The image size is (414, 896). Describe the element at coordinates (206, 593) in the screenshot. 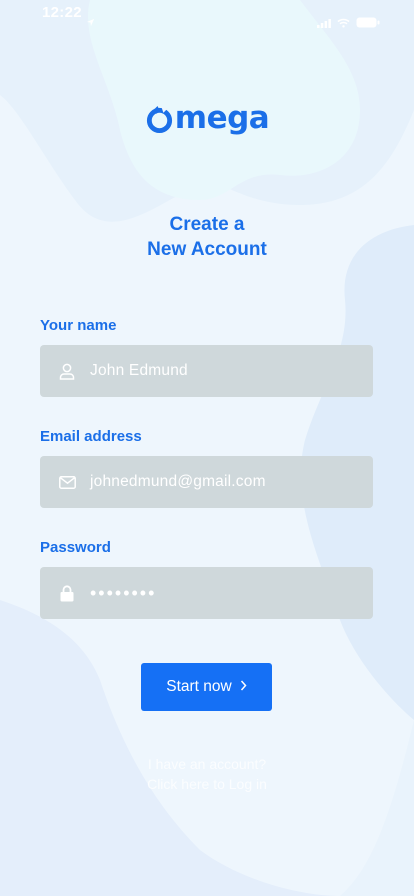

I see `password-field: ••••••••` at that location.